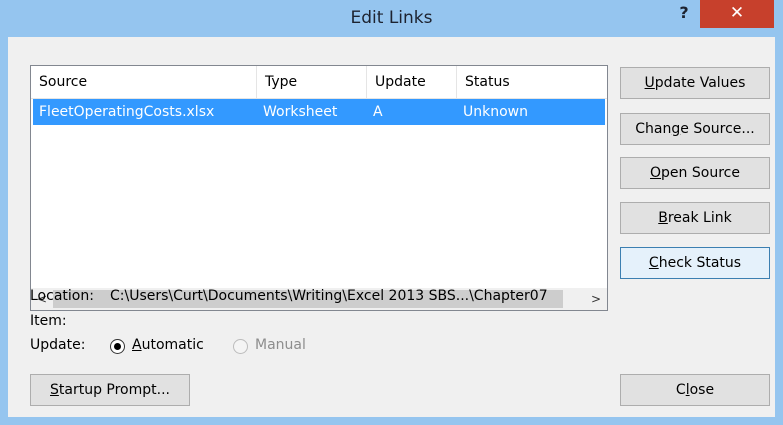 The height and width of the screenshot is (425, 783). Describe the element at coordinates (312, 82) in the screenshot. I see `column-header-type: Type` at that location.